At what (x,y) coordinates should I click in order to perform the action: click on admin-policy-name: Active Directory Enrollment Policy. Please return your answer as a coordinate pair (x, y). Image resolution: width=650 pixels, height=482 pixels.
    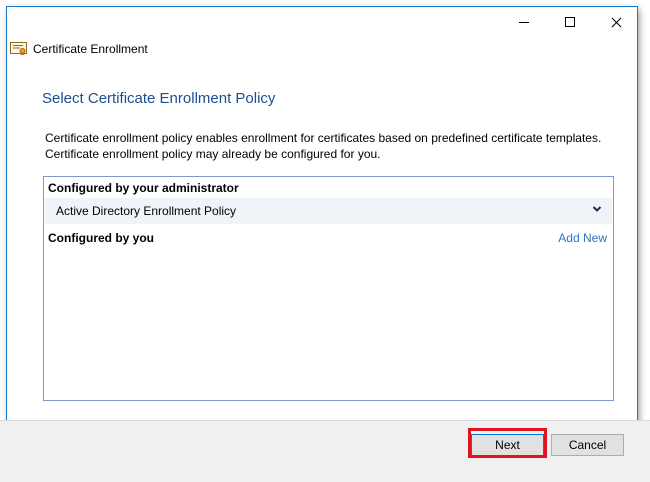
    Looking at the image, I should click on (146, 211).